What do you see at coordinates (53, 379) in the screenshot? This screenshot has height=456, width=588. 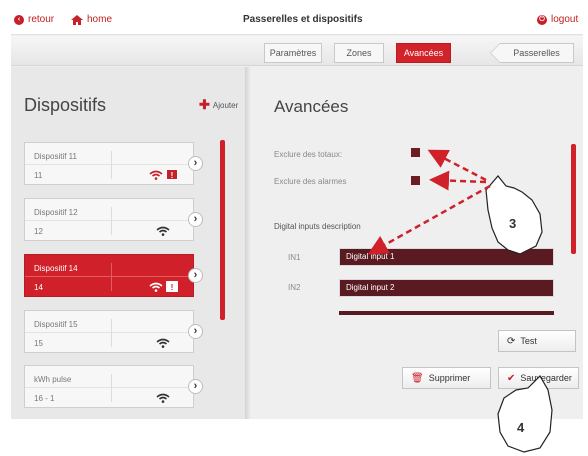 I see `device-name: kWh pulse` at bounding box center [53, 379].